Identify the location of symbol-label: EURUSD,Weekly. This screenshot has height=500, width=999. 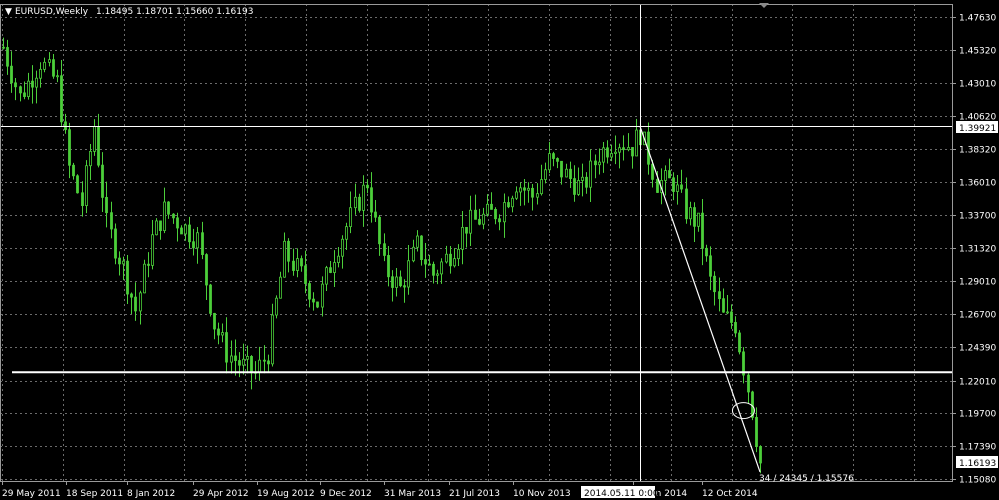
(52, 12).